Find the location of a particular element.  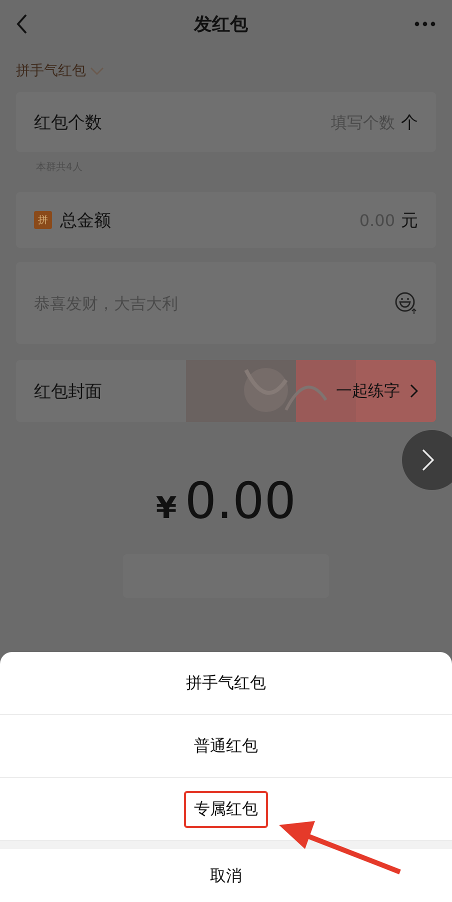

back-icon is located at coordinates (22, 24).